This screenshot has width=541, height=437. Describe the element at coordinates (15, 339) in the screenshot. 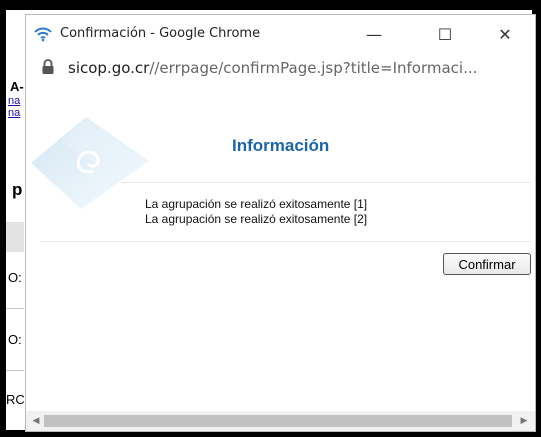

I see `background-text-os2: O:` at that location.